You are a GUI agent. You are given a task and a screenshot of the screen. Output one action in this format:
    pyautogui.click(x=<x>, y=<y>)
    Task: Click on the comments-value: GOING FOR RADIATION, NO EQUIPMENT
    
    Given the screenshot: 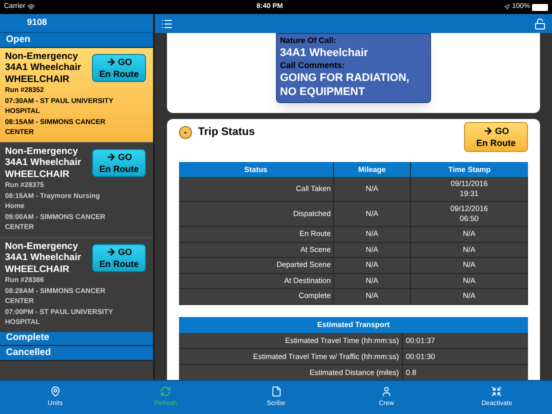 What is the action you would take?
    pyautogui.click(x=345, y=85)
    